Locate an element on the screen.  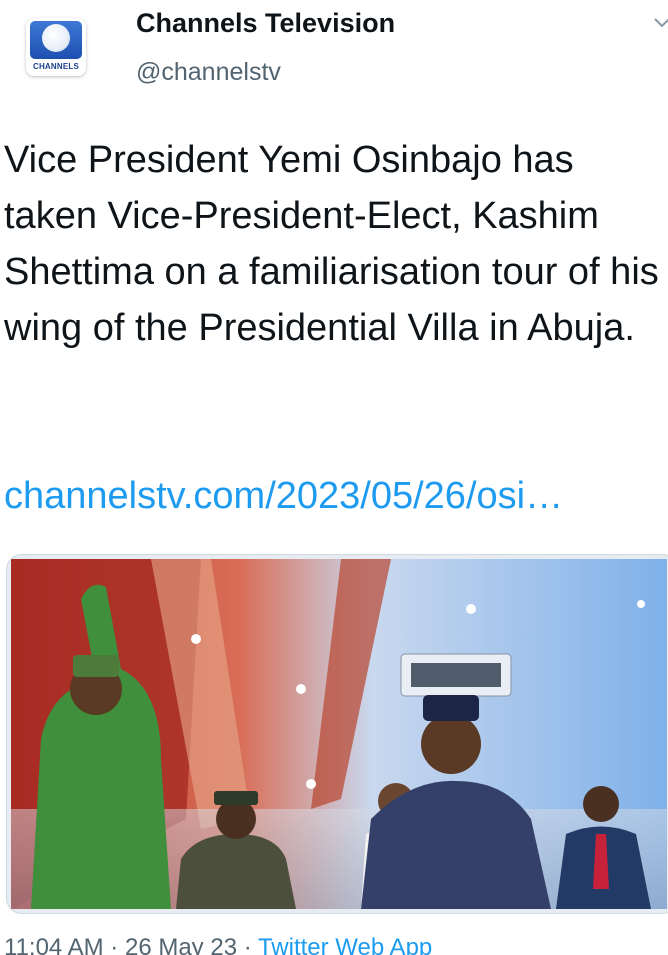
user-handle: @channelstv is located at coordinates (208, 72).